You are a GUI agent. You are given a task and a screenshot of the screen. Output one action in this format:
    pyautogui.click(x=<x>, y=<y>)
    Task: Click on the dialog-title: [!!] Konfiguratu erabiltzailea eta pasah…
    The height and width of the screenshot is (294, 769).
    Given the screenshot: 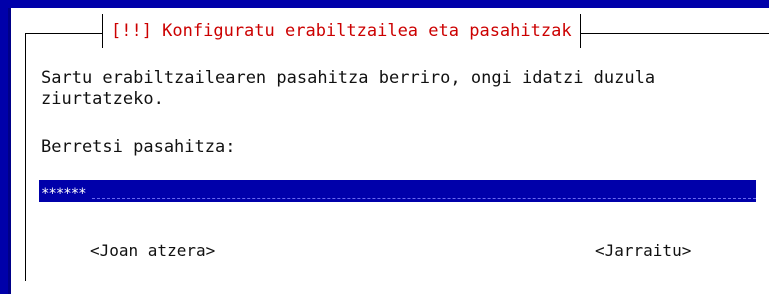 What is the action you would take?
    pyautogui.click(x=341, y=31)
    